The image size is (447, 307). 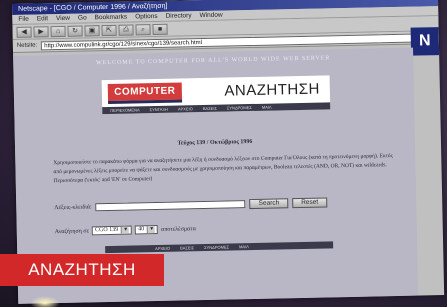 I want to click on reset-button: Reset, so click(x=310, y=203).